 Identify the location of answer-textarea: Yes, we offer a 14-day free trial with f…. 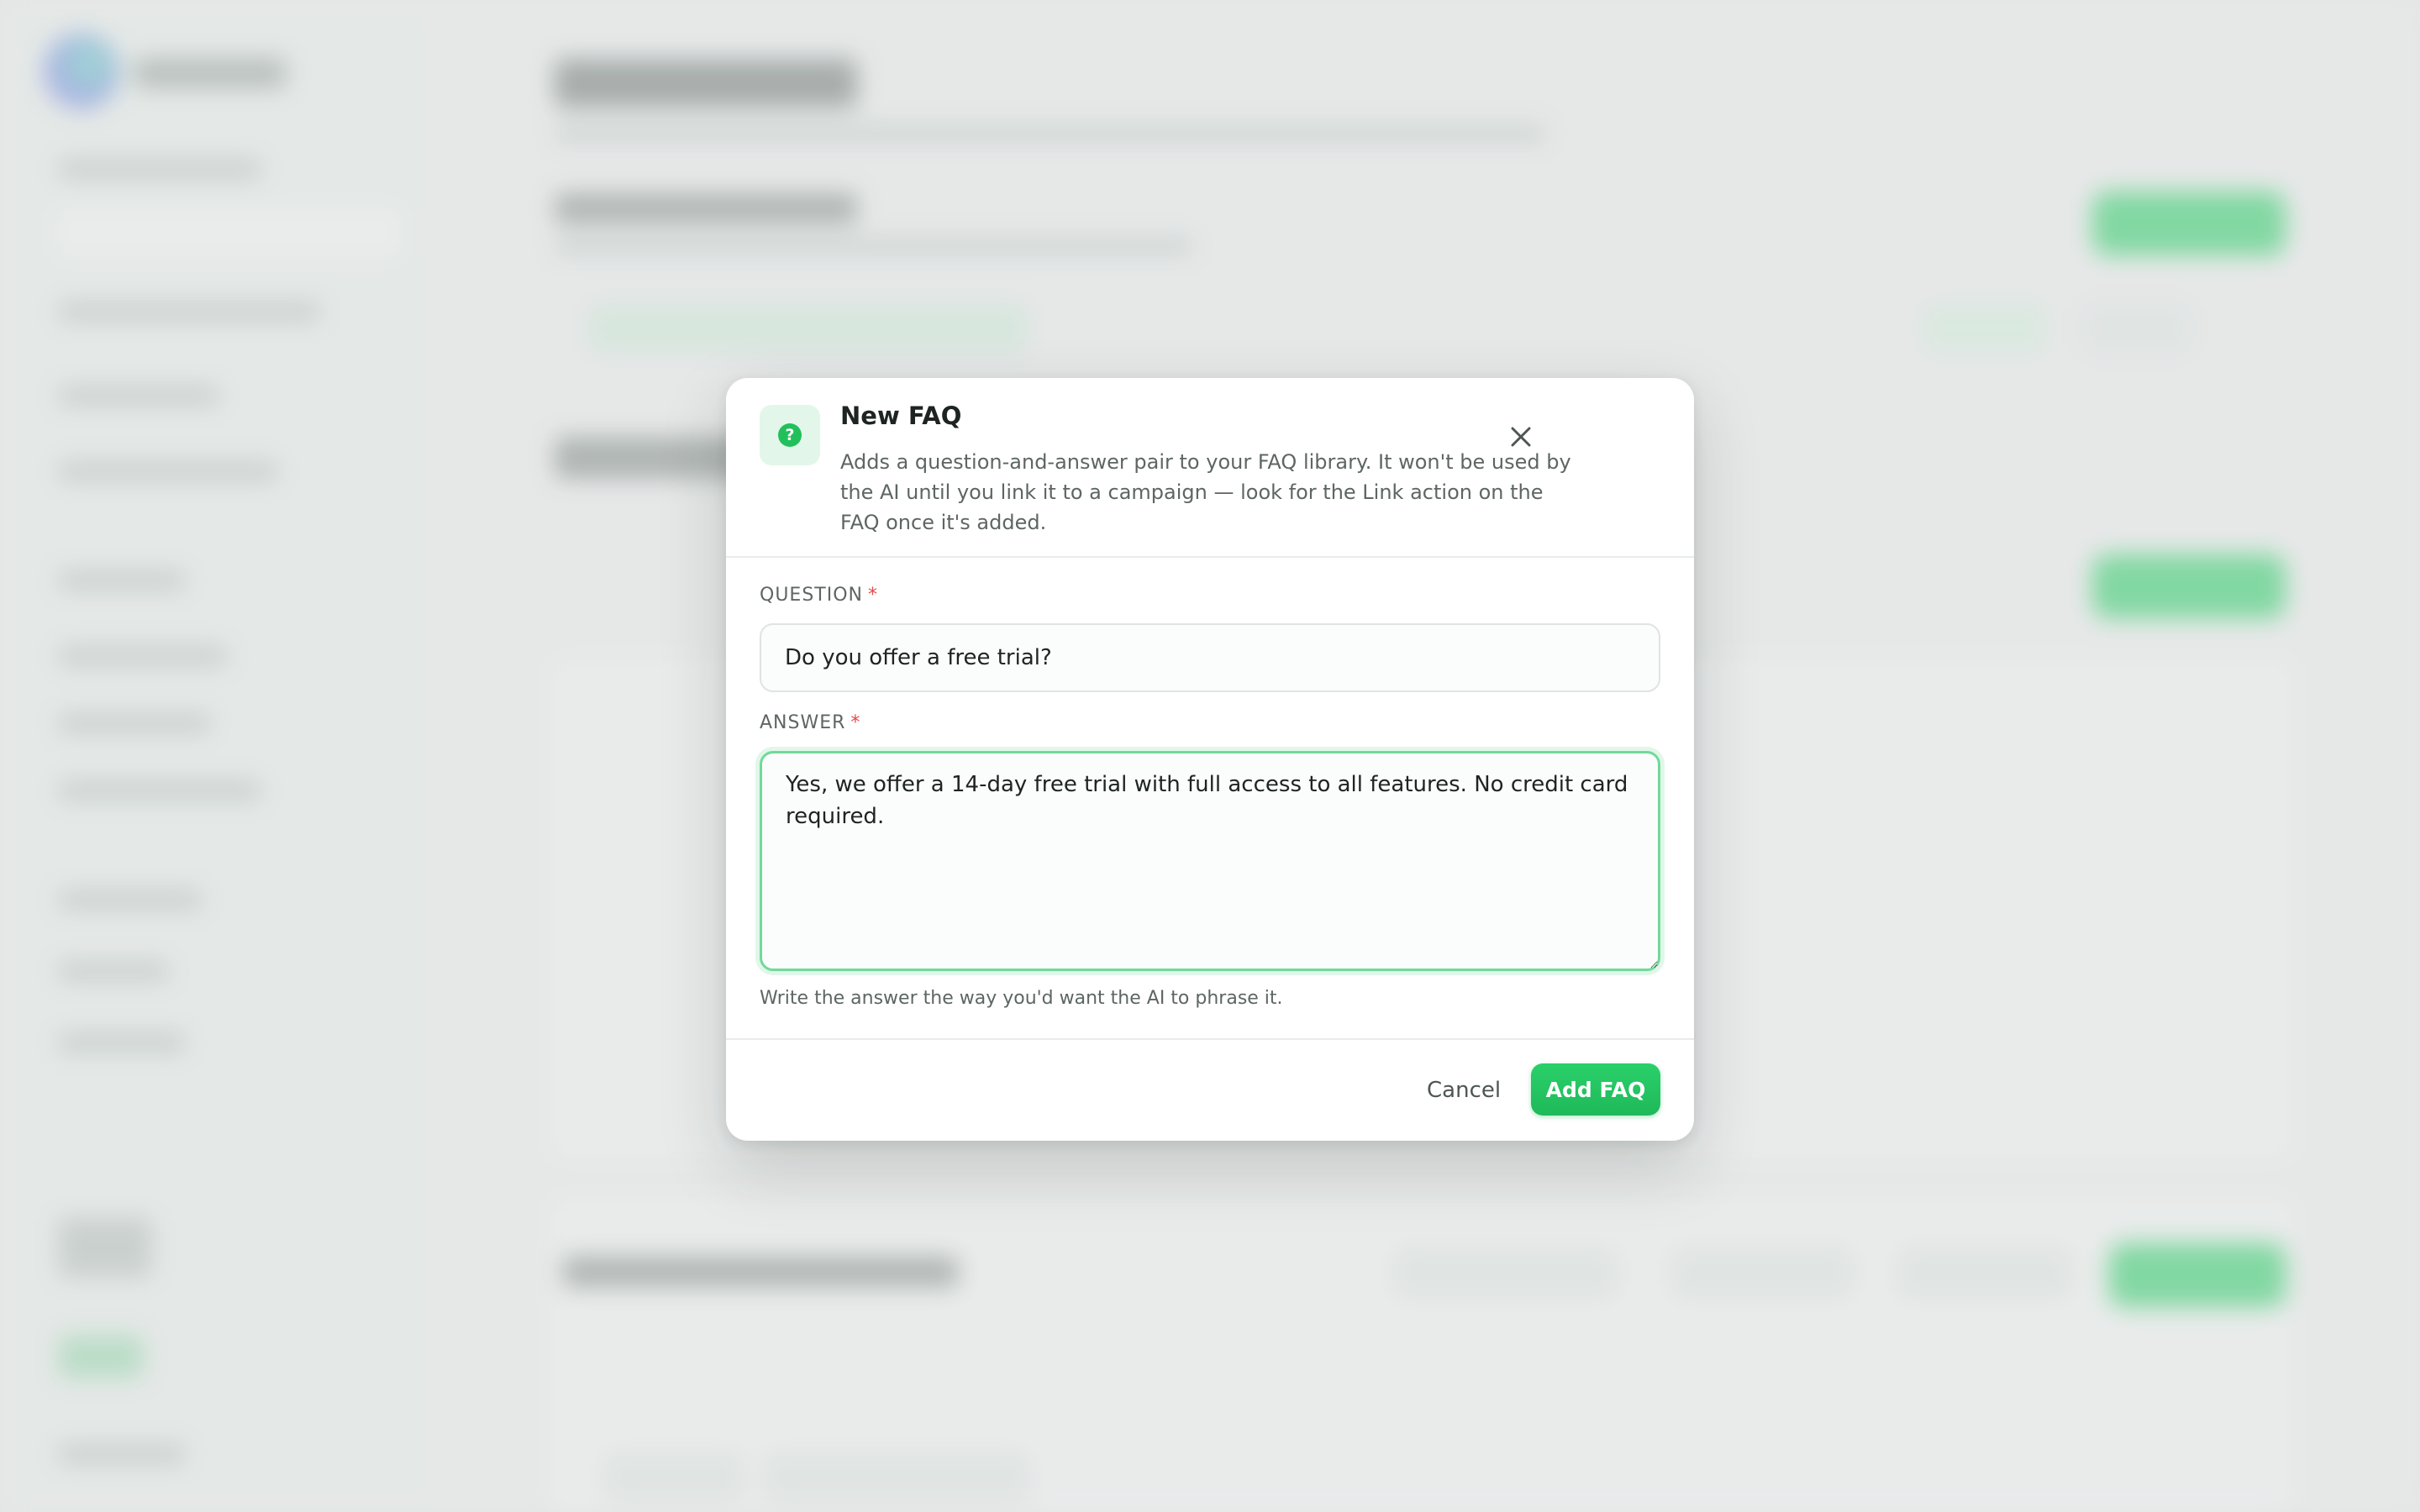
(1210, 861).